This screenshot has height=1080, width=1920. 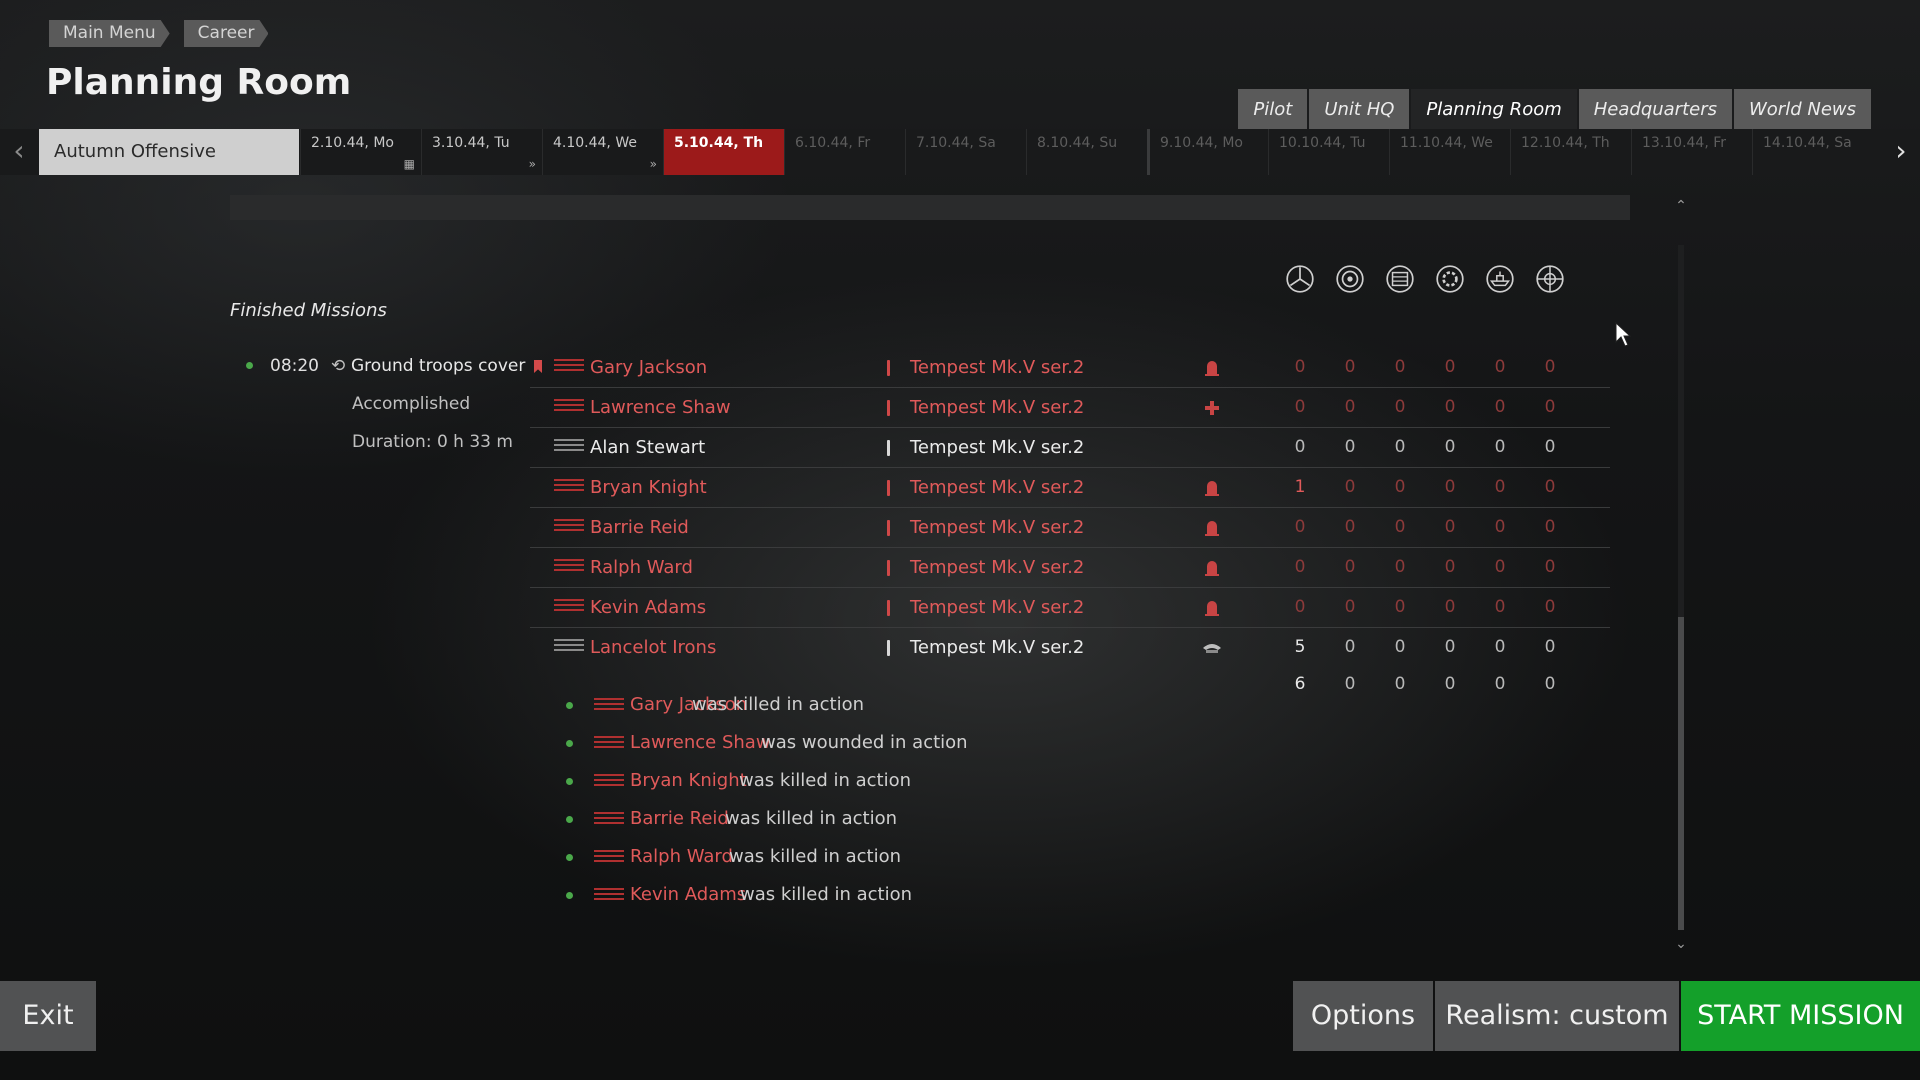 I want to click on exit-button: Exit, so click(x=48, y=1016).